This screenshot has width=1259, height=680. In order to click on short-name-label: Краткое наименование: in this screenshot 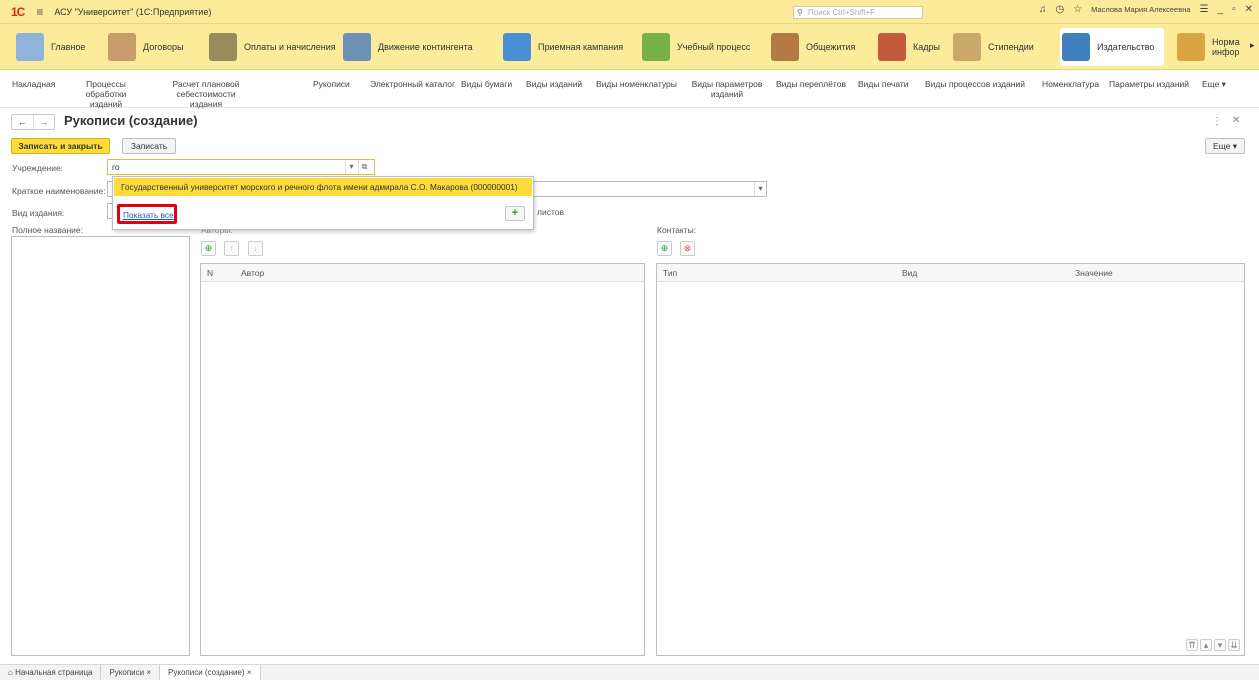, I will do `click(59, 191)`.